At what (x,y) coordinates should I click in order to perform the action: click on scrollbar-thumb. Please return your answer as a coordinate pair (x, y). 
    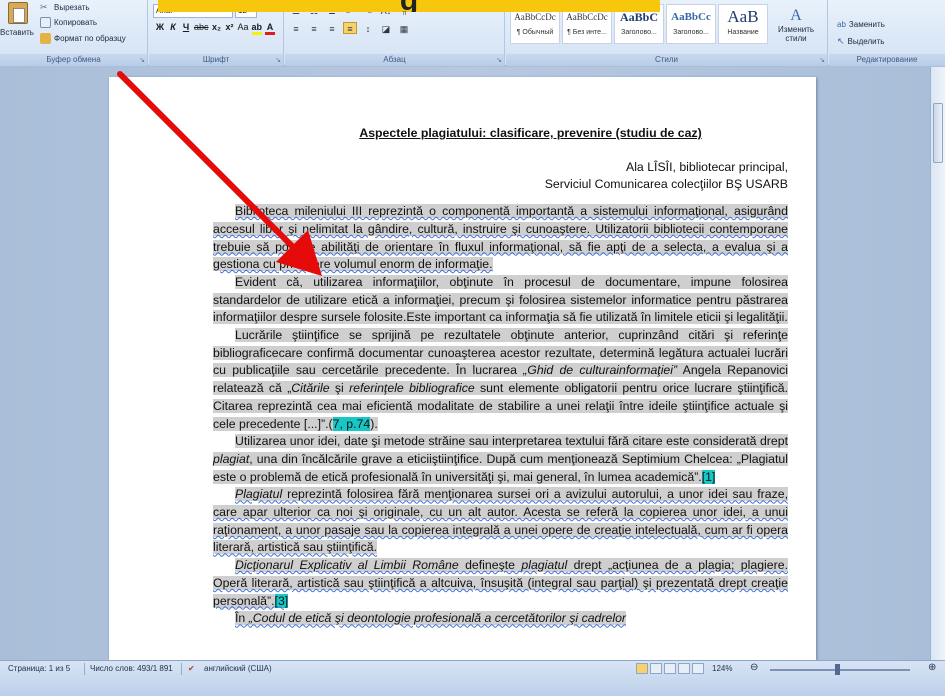
    Looking at the image, I should click on (938, 133).